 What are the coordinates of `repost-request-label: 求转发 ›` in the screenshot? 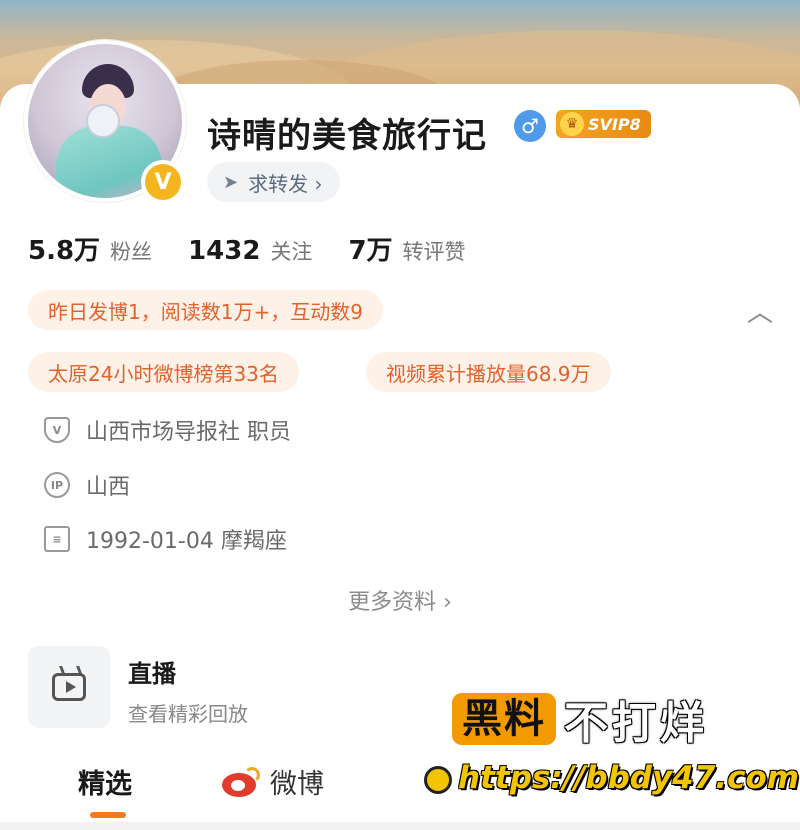 It's located at (285, 183).